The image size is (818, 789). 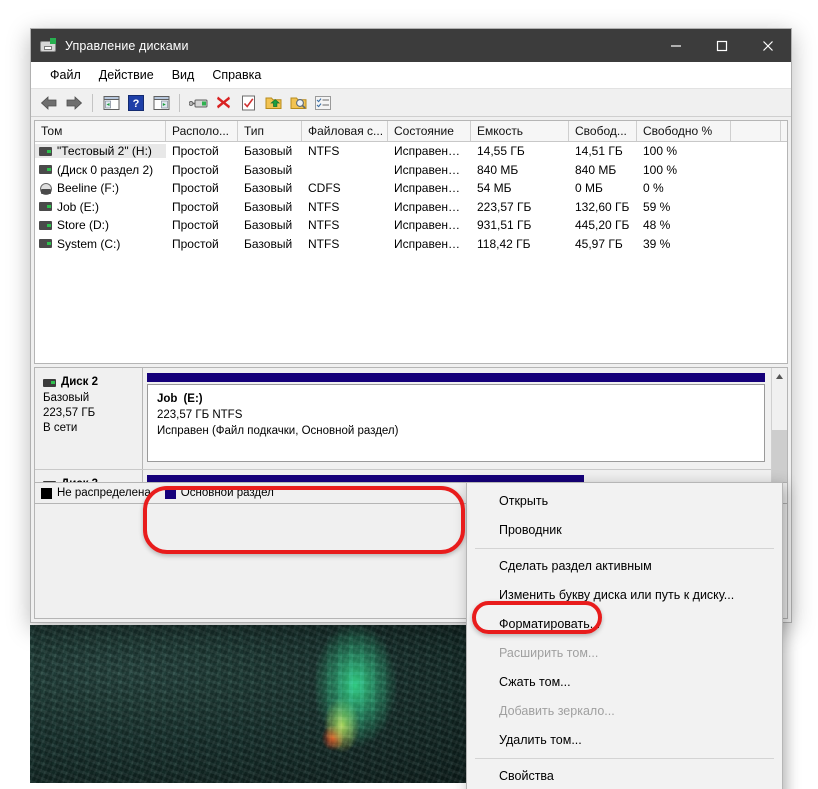 What do you see at coordinates (494, 188) in the screenshot?
I see `cell-capacity: 54 МБ` at bounding box center [494, 188].